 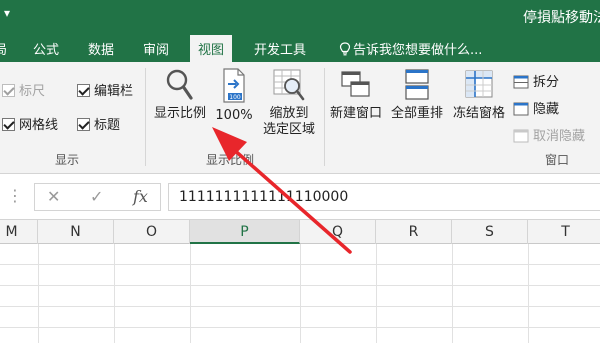 What do you see at coordinates (179, 84) in the screenshot?
I see `magnifier-icon` at bounding box center [179, 84].